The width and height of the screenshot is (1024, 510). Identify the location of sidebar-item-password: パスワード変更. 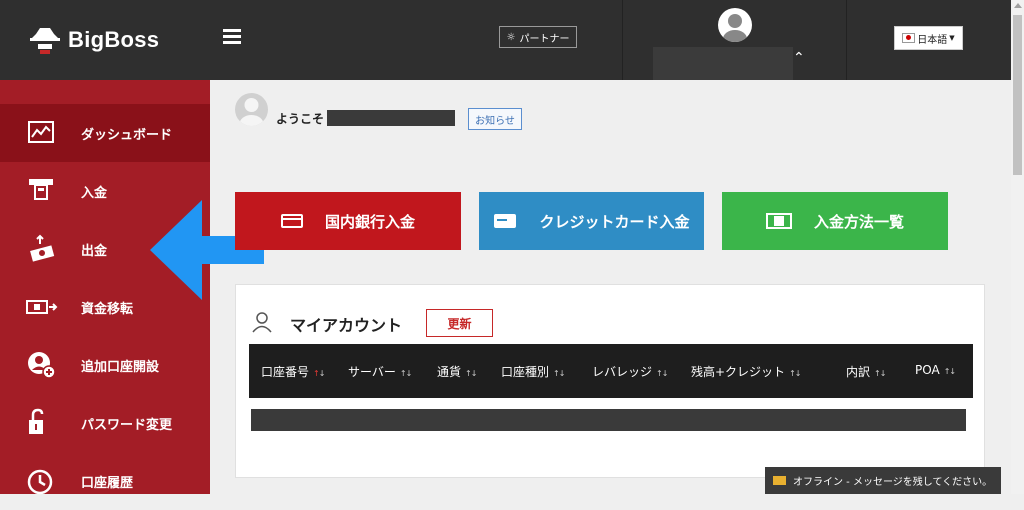
(105, 423).